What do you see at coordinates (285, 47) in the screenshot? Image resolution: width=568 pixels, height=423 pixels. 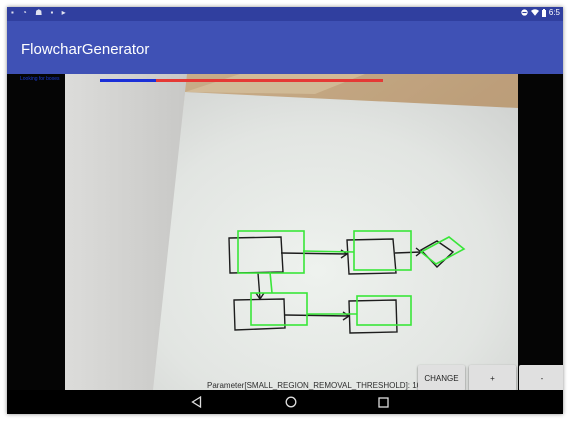 I see `app-bar: FlowcharGenerator` at bounding box center [285, 47].